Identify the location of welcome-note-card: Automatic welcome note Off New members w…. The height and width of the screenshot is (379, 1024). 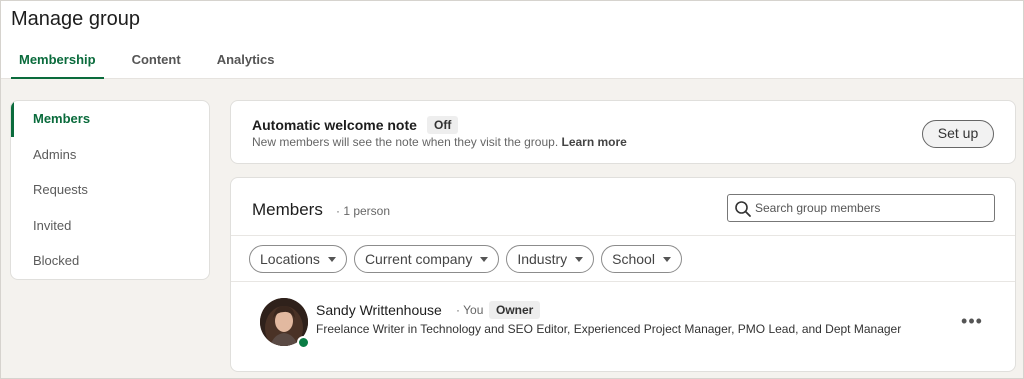
(623, 132).